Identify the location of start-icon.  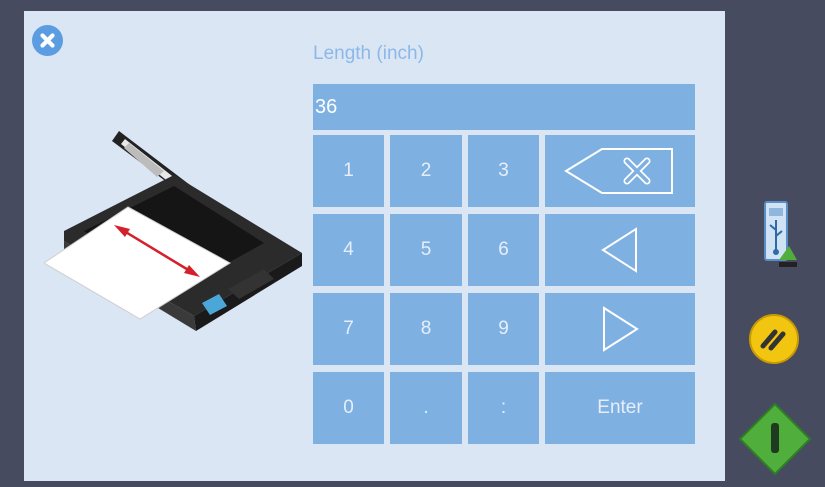
(775, 439).